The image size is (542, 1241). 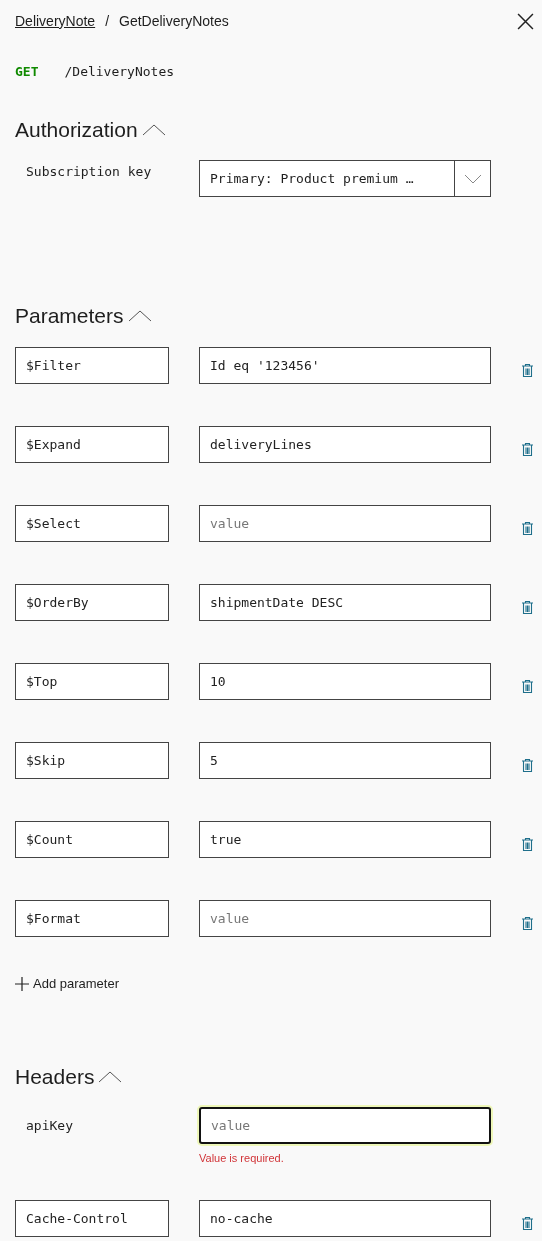 I want to click on close-icon, so click(x=525, y=21).